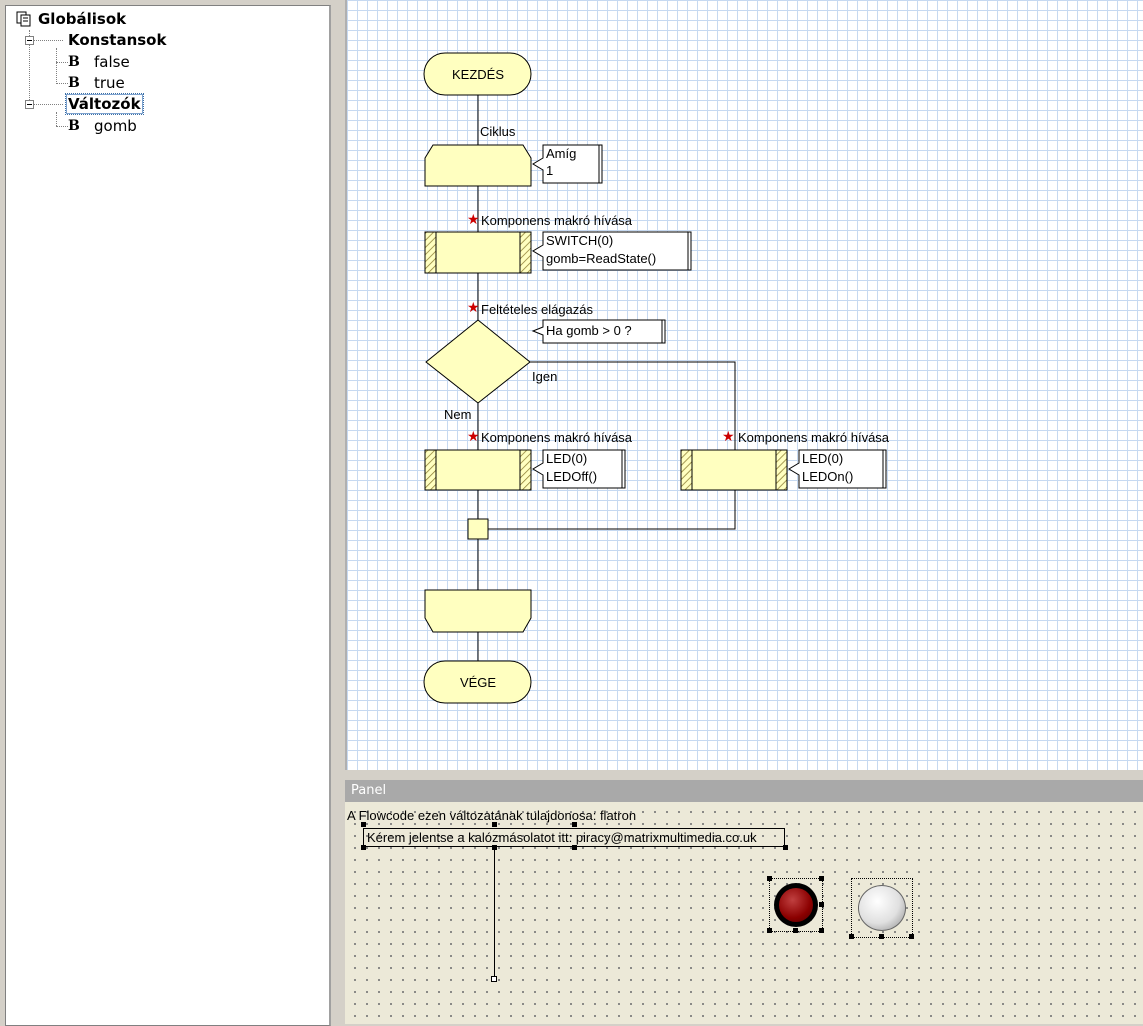  I want to click on end-text: VÉGE, so click(478, 682).